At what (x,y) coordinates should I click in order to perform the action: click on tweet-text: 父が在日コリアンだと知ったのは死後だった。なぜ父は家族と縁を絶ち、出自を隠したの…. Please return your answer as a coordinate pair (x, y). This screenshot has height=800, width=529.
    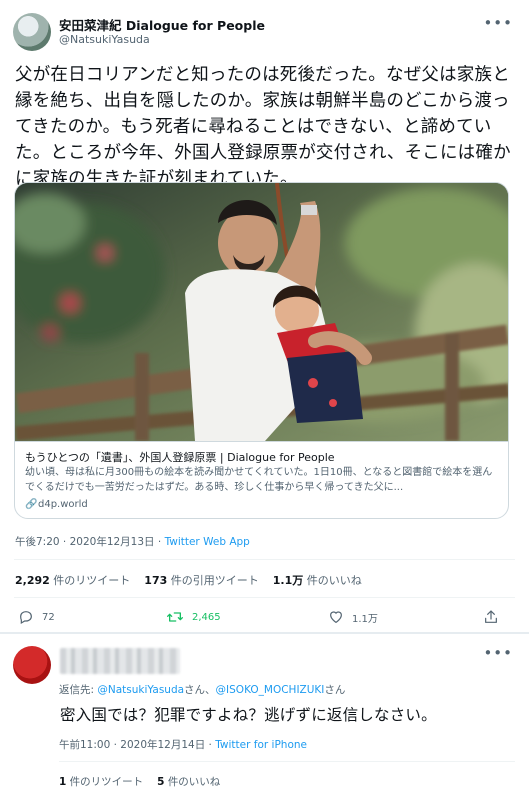
    Looking at the image, I should click on (263, 127).